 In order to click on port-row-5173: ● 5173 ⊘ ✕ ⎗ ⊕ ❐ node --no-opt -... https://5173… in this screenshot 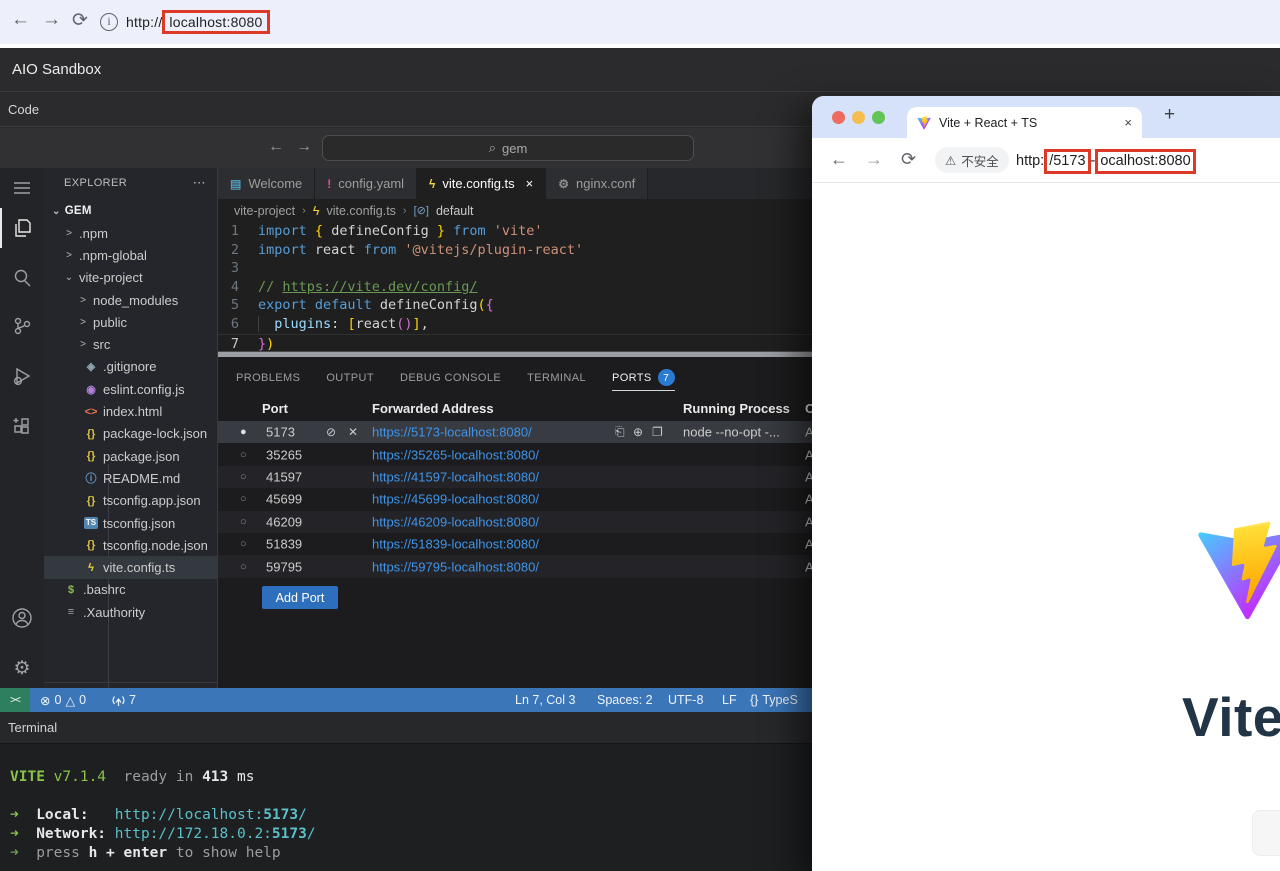, I will do `click(516, 432)`.